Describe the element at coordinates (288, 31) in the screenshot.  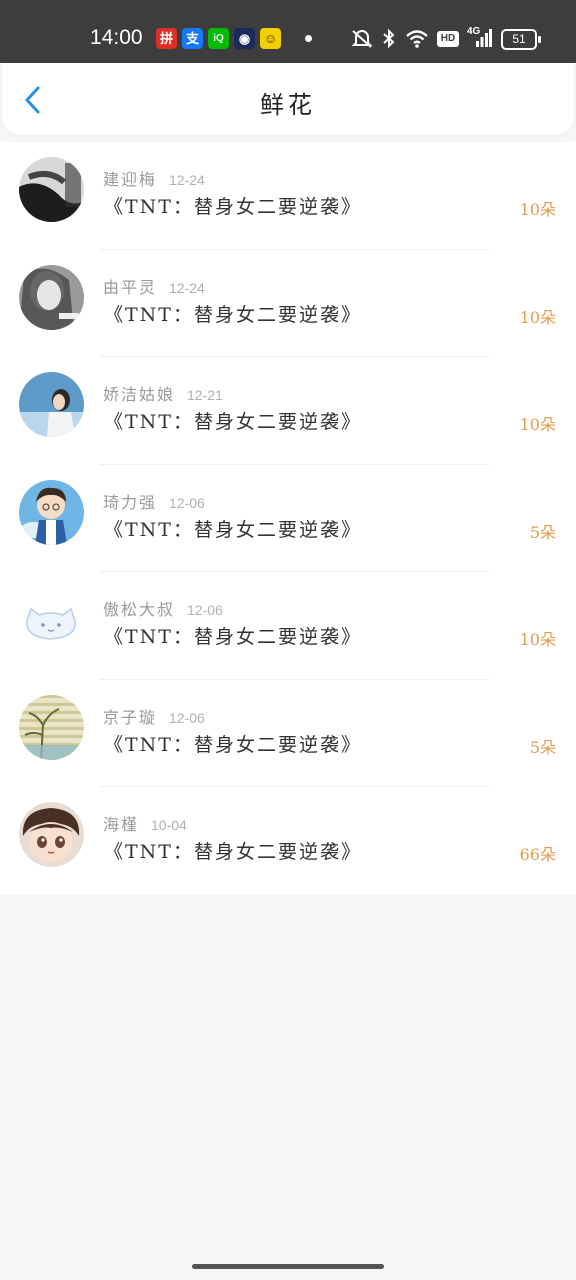
I see `status-bar: 14:00 拼 支 iQ ◉ ☺ HD 4G 51` at that location.